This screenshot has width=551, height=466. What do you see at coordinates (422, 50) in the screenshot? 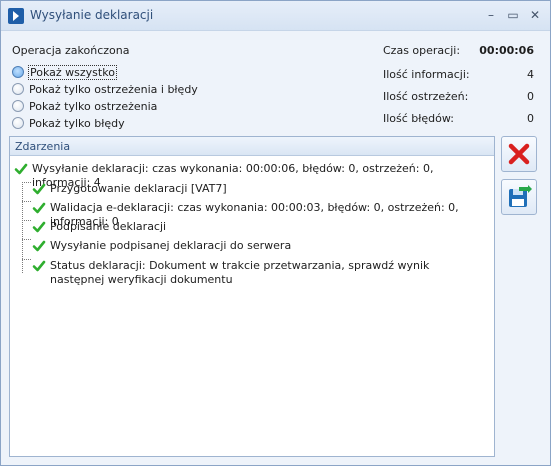
I see `operation-time-label: Czas operacji:` at bounding box center [422, 50].